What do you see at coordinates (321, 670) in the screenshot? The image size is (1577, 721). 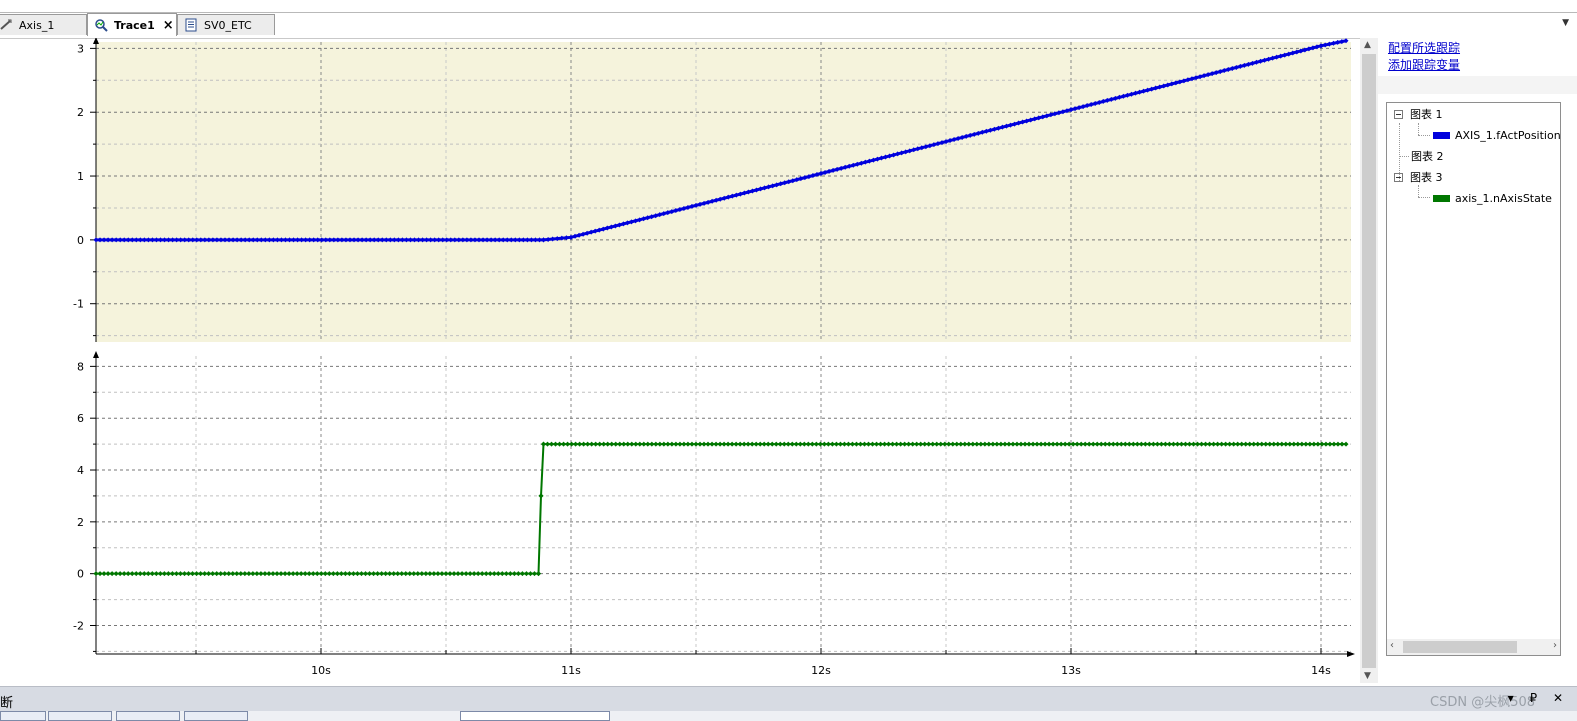 I see `time-axis-tick-label: 10s` at bounding box center [321, 670].